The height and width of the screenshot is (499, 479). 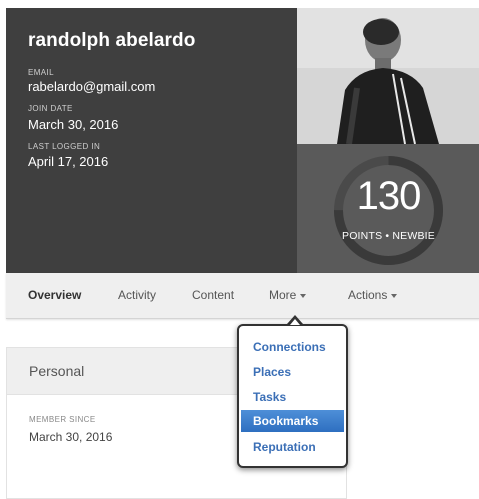 I want to click on profile-tab-bar: Overview Activity Content More Actions, so click(x=242, y=296).